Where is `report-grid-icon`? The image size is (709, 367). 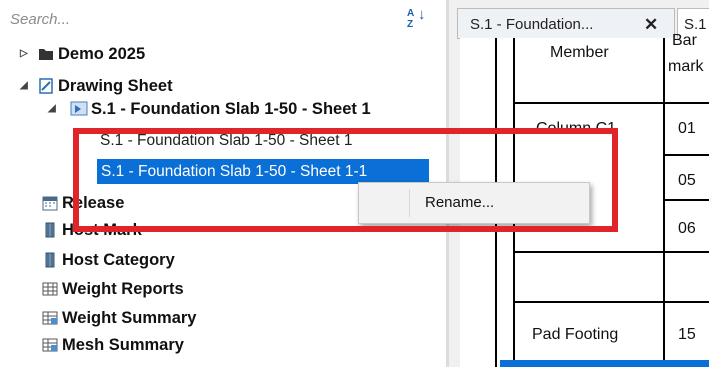 report-grid-icon is located at coordinates (50, 289).